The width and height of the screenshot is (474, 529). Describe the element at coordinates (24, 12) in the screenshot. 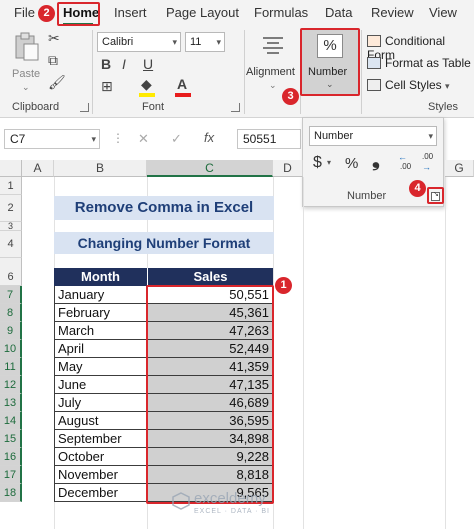

I see `tab-file: File` at that location.